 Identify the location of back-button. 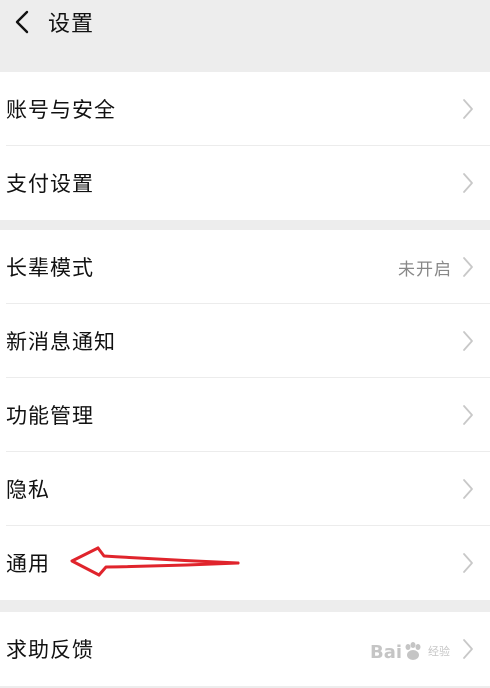
(22, 22).